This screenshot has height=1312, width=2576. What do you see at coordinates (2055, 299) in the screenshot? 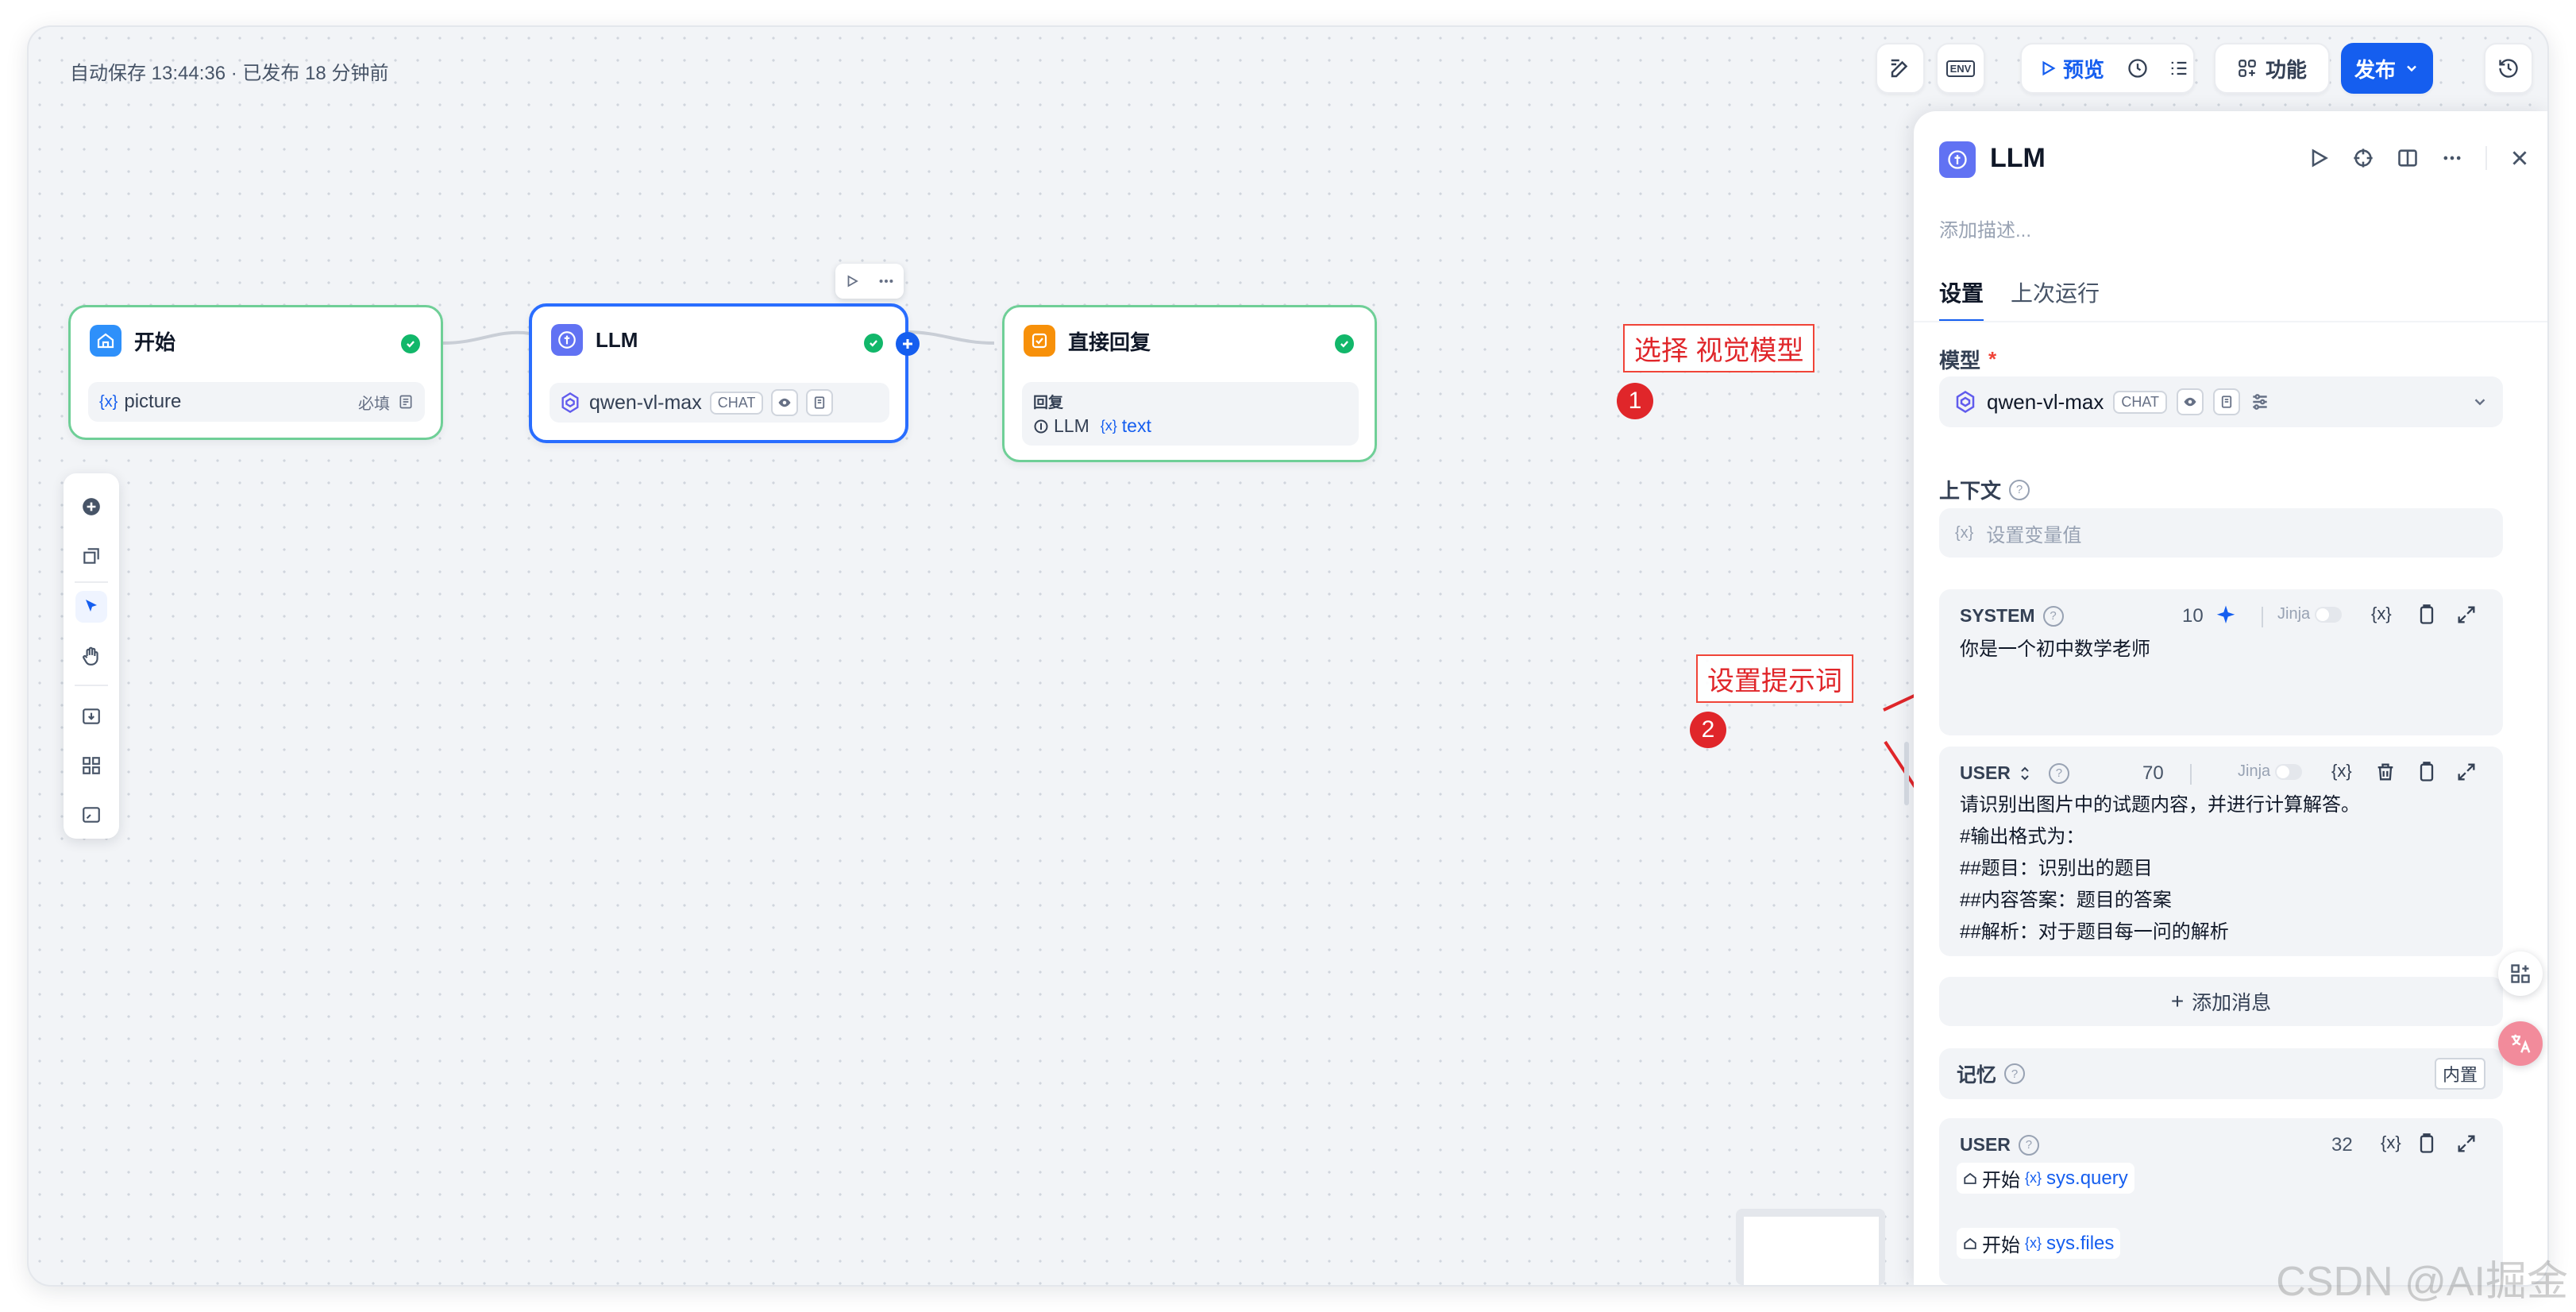
I see `tab-last-run: 上次运行` at bounding box center [2055, 299].